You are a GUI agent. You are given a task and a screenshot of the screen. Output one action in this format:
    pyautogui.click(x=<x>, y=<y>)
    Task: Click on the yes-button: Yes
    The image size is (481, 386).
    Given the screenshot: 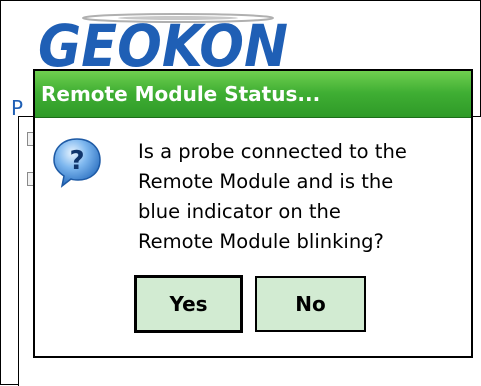 What is the action you would take?
    pyautogui.click(x=188, y=304)
    